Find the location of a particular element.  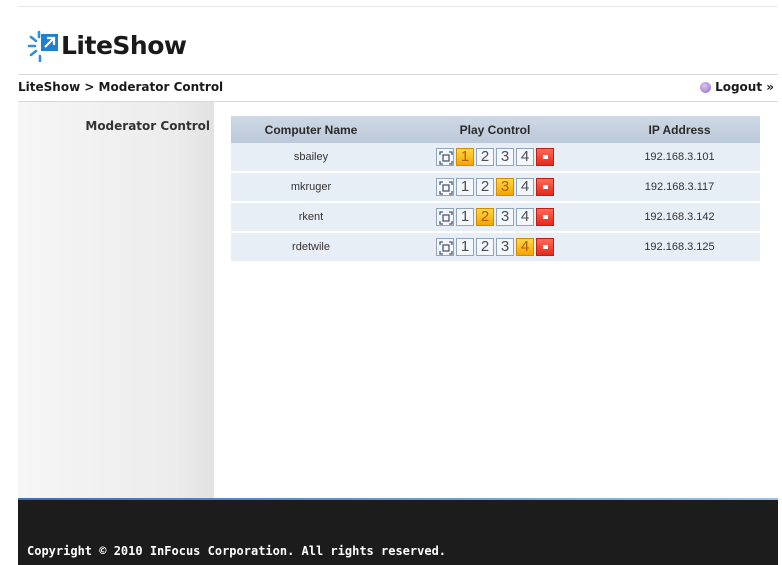

ip-address-cell: 192.168.3.117 is located at coordinates (679, 186).